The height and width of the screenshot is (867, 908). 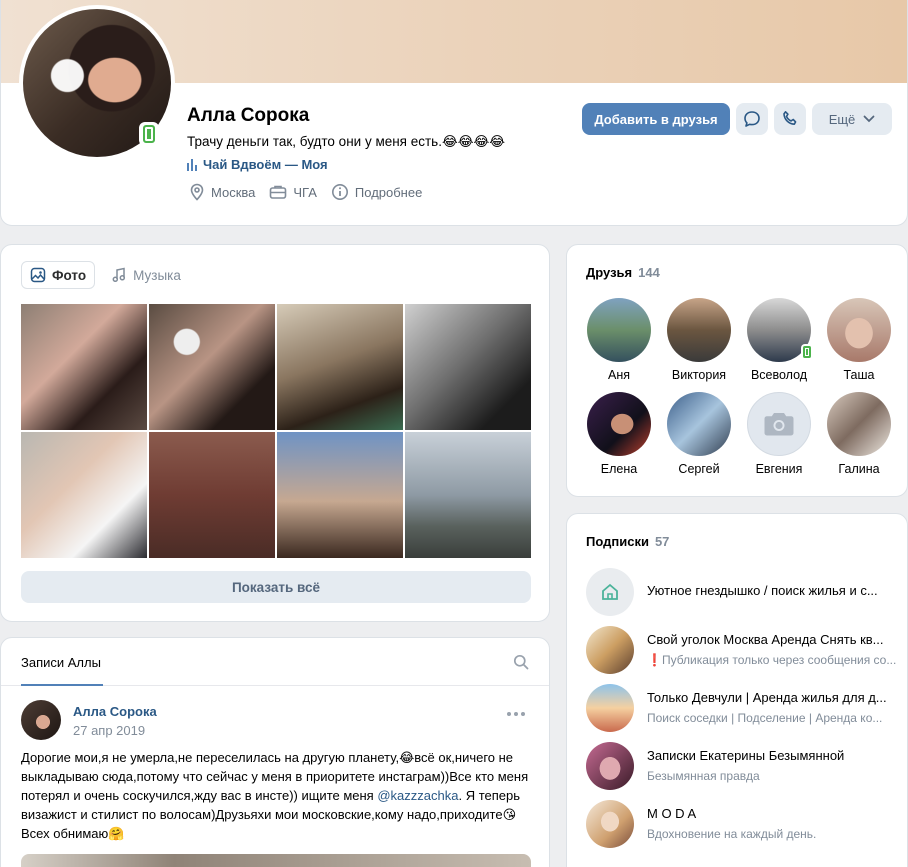 What do you see at coordinates (774, 755) in the screenshot?
I see `subscription-name: Записки Екатерины Безымянной` at bounding box center [774, 755].